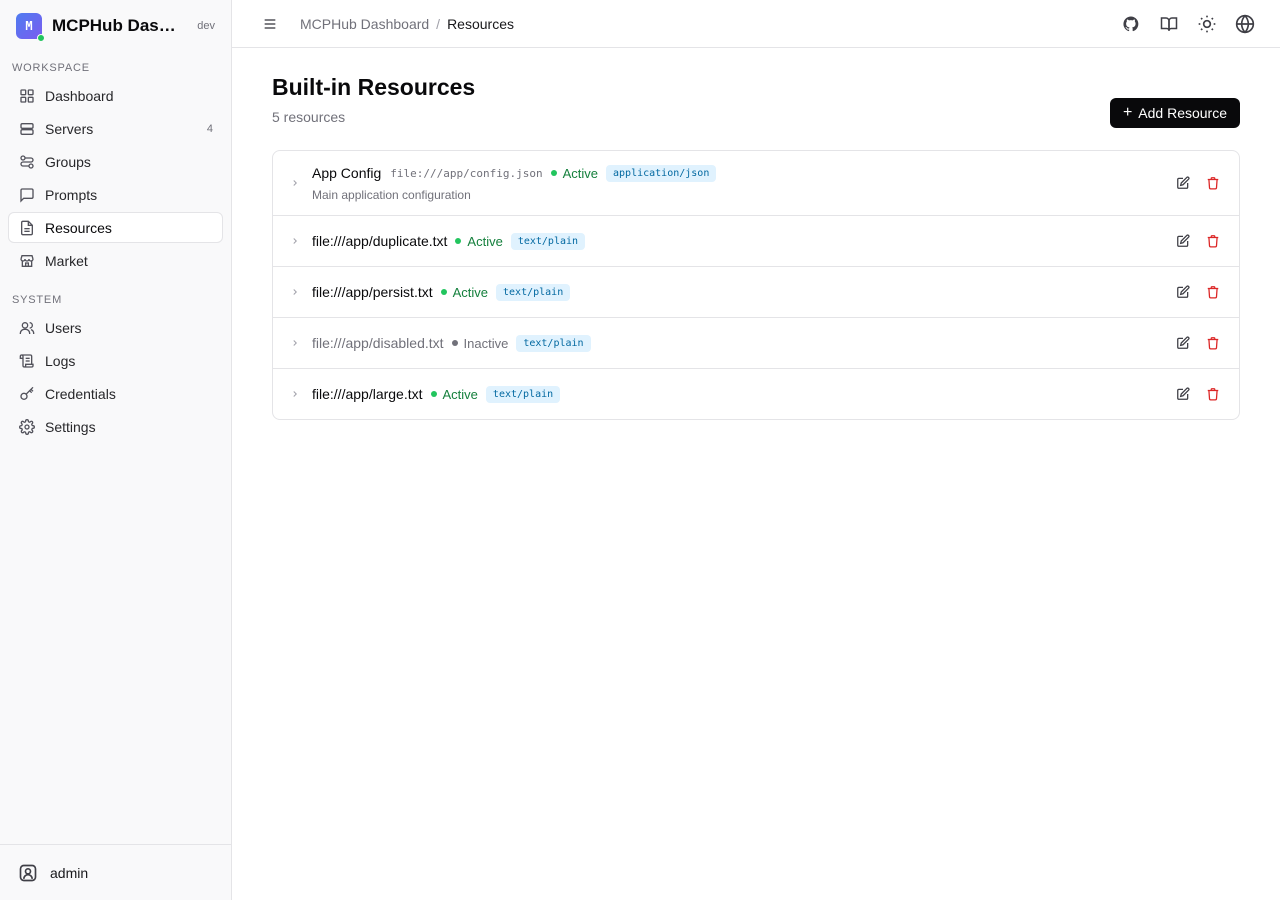 The height and width of the screenshot is (900, 1280). What do you see at coordinates (27, 261) in the screenshot?
I see `store-icon` at bounding box center [27, 261].